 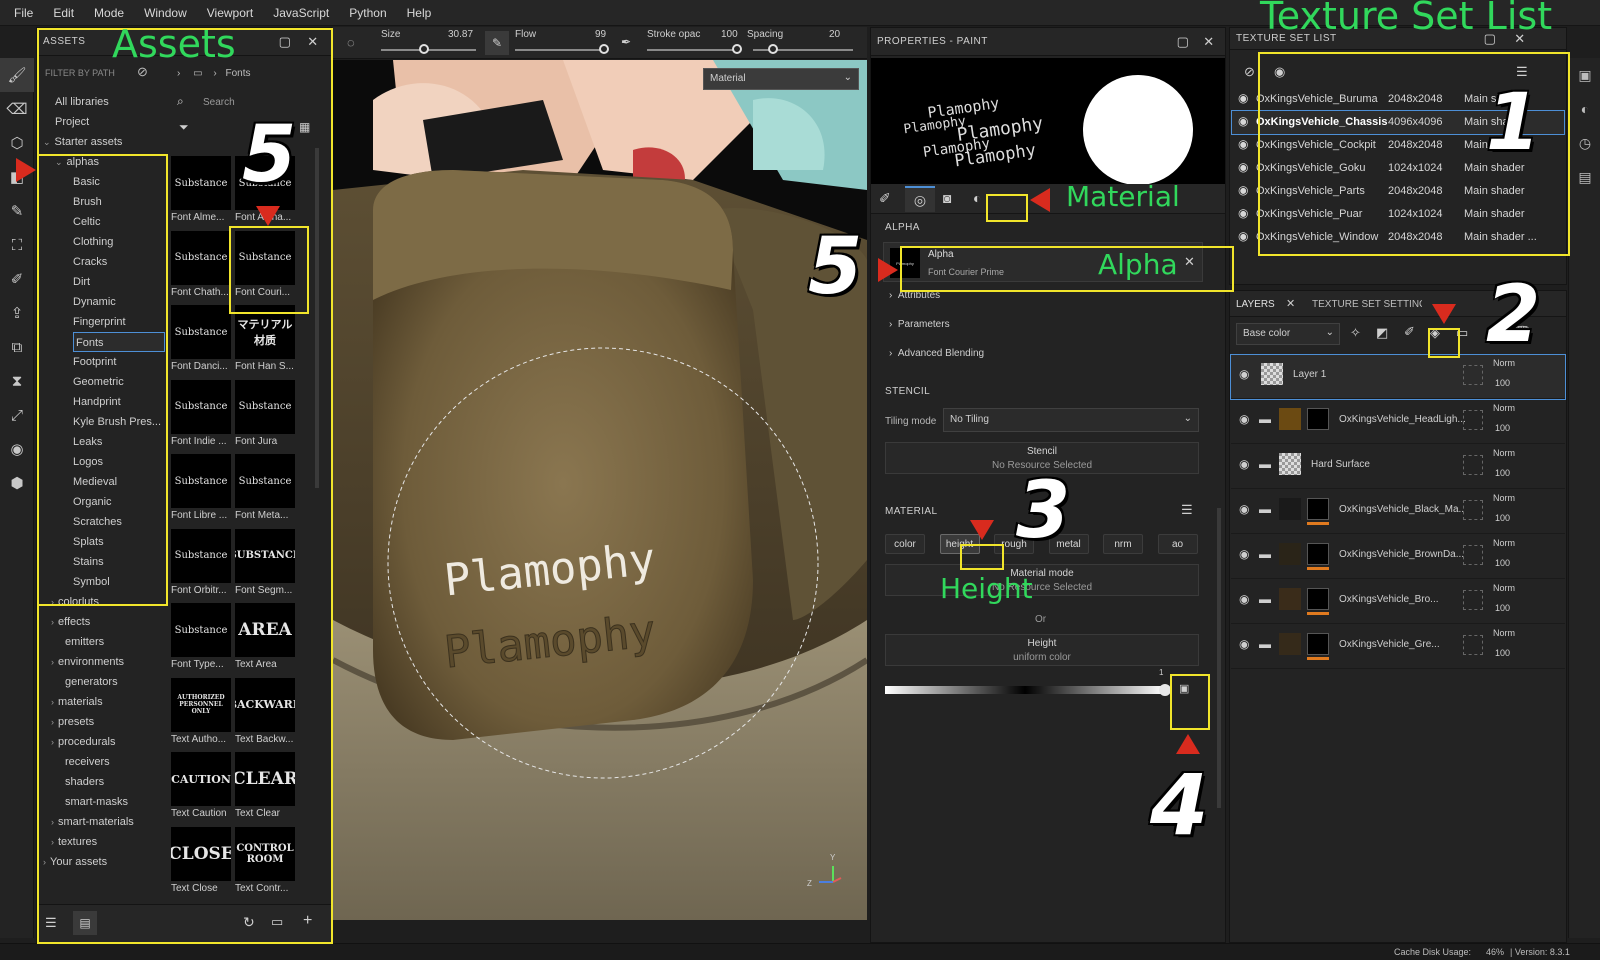 I want to click on tree-alpha-logos: Logos, so click(x=88, y=462).